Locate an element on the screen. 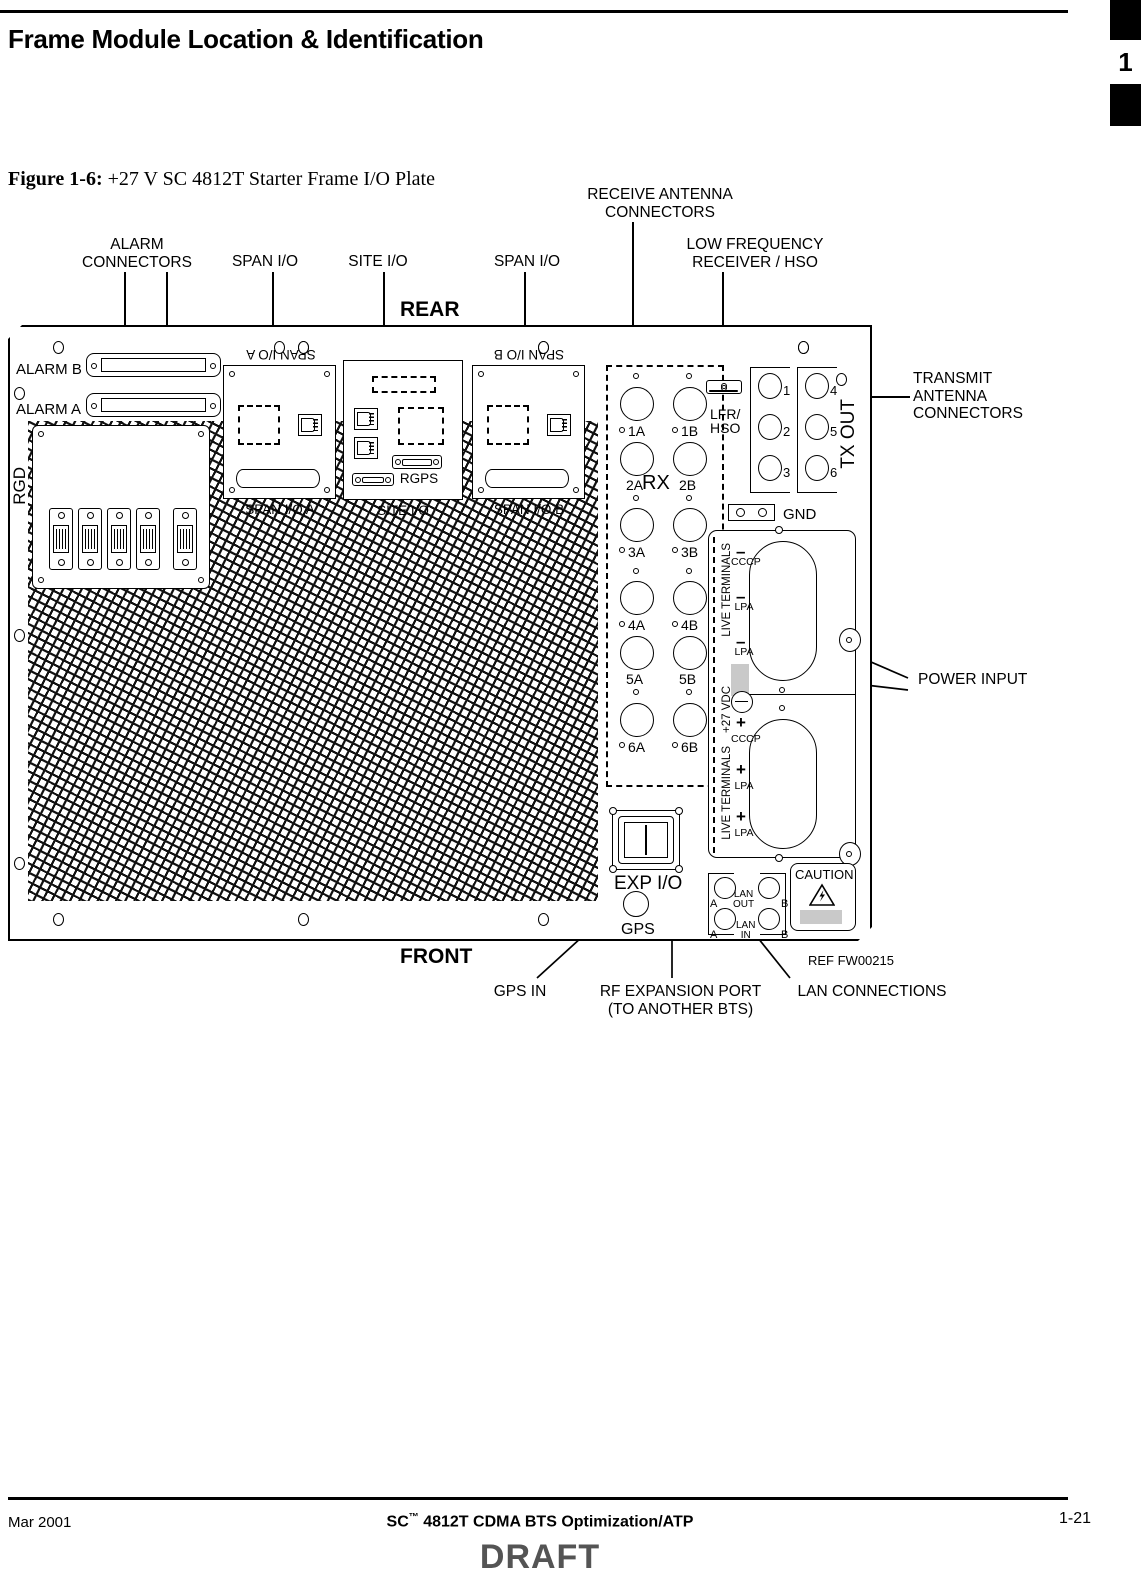  rotary-switch is located at coordinates (742, 702).